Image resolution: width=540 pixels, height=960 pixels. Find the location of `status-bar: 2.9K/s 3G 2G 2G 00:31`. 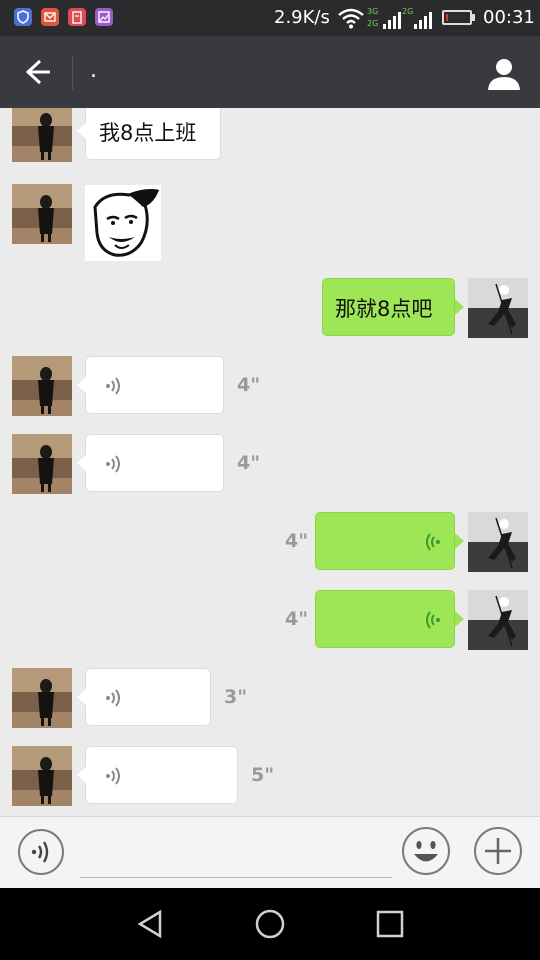

status-bar: 2.9K/s 3G 2G 2G 00:31 is located at coordinates (270, 18).